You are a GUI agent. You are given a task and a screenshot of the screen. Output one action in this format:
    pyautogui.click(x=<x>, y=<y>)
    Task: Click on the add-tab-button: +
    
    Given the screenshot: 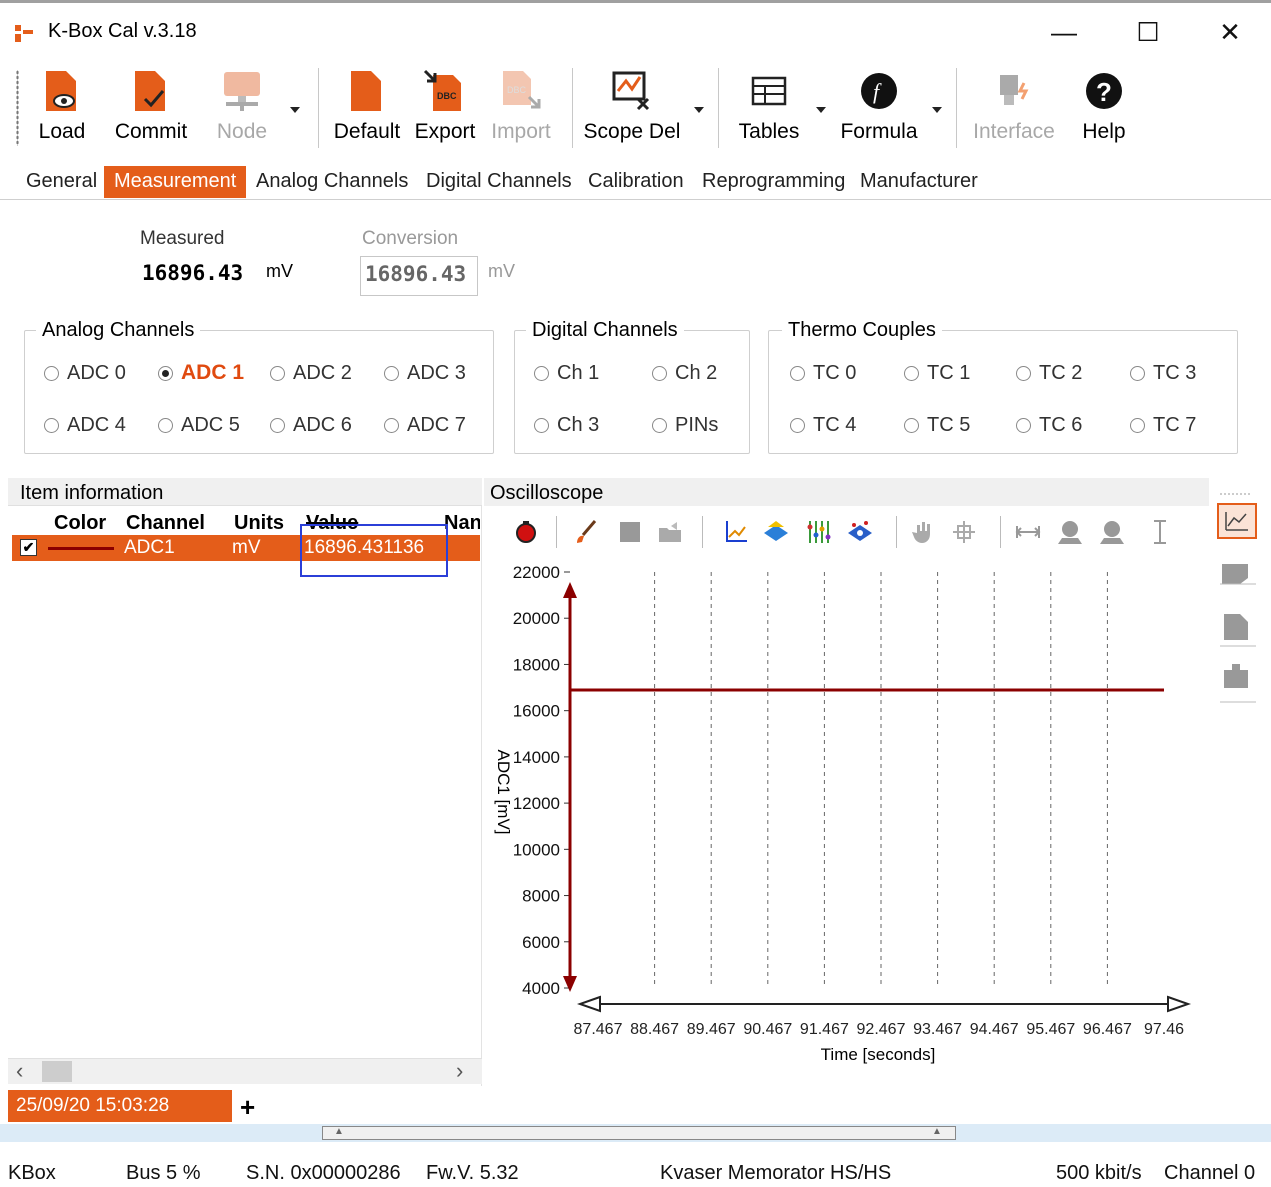 What is the action you would take?
    pyautogui.click(x=247, y=1107)
    